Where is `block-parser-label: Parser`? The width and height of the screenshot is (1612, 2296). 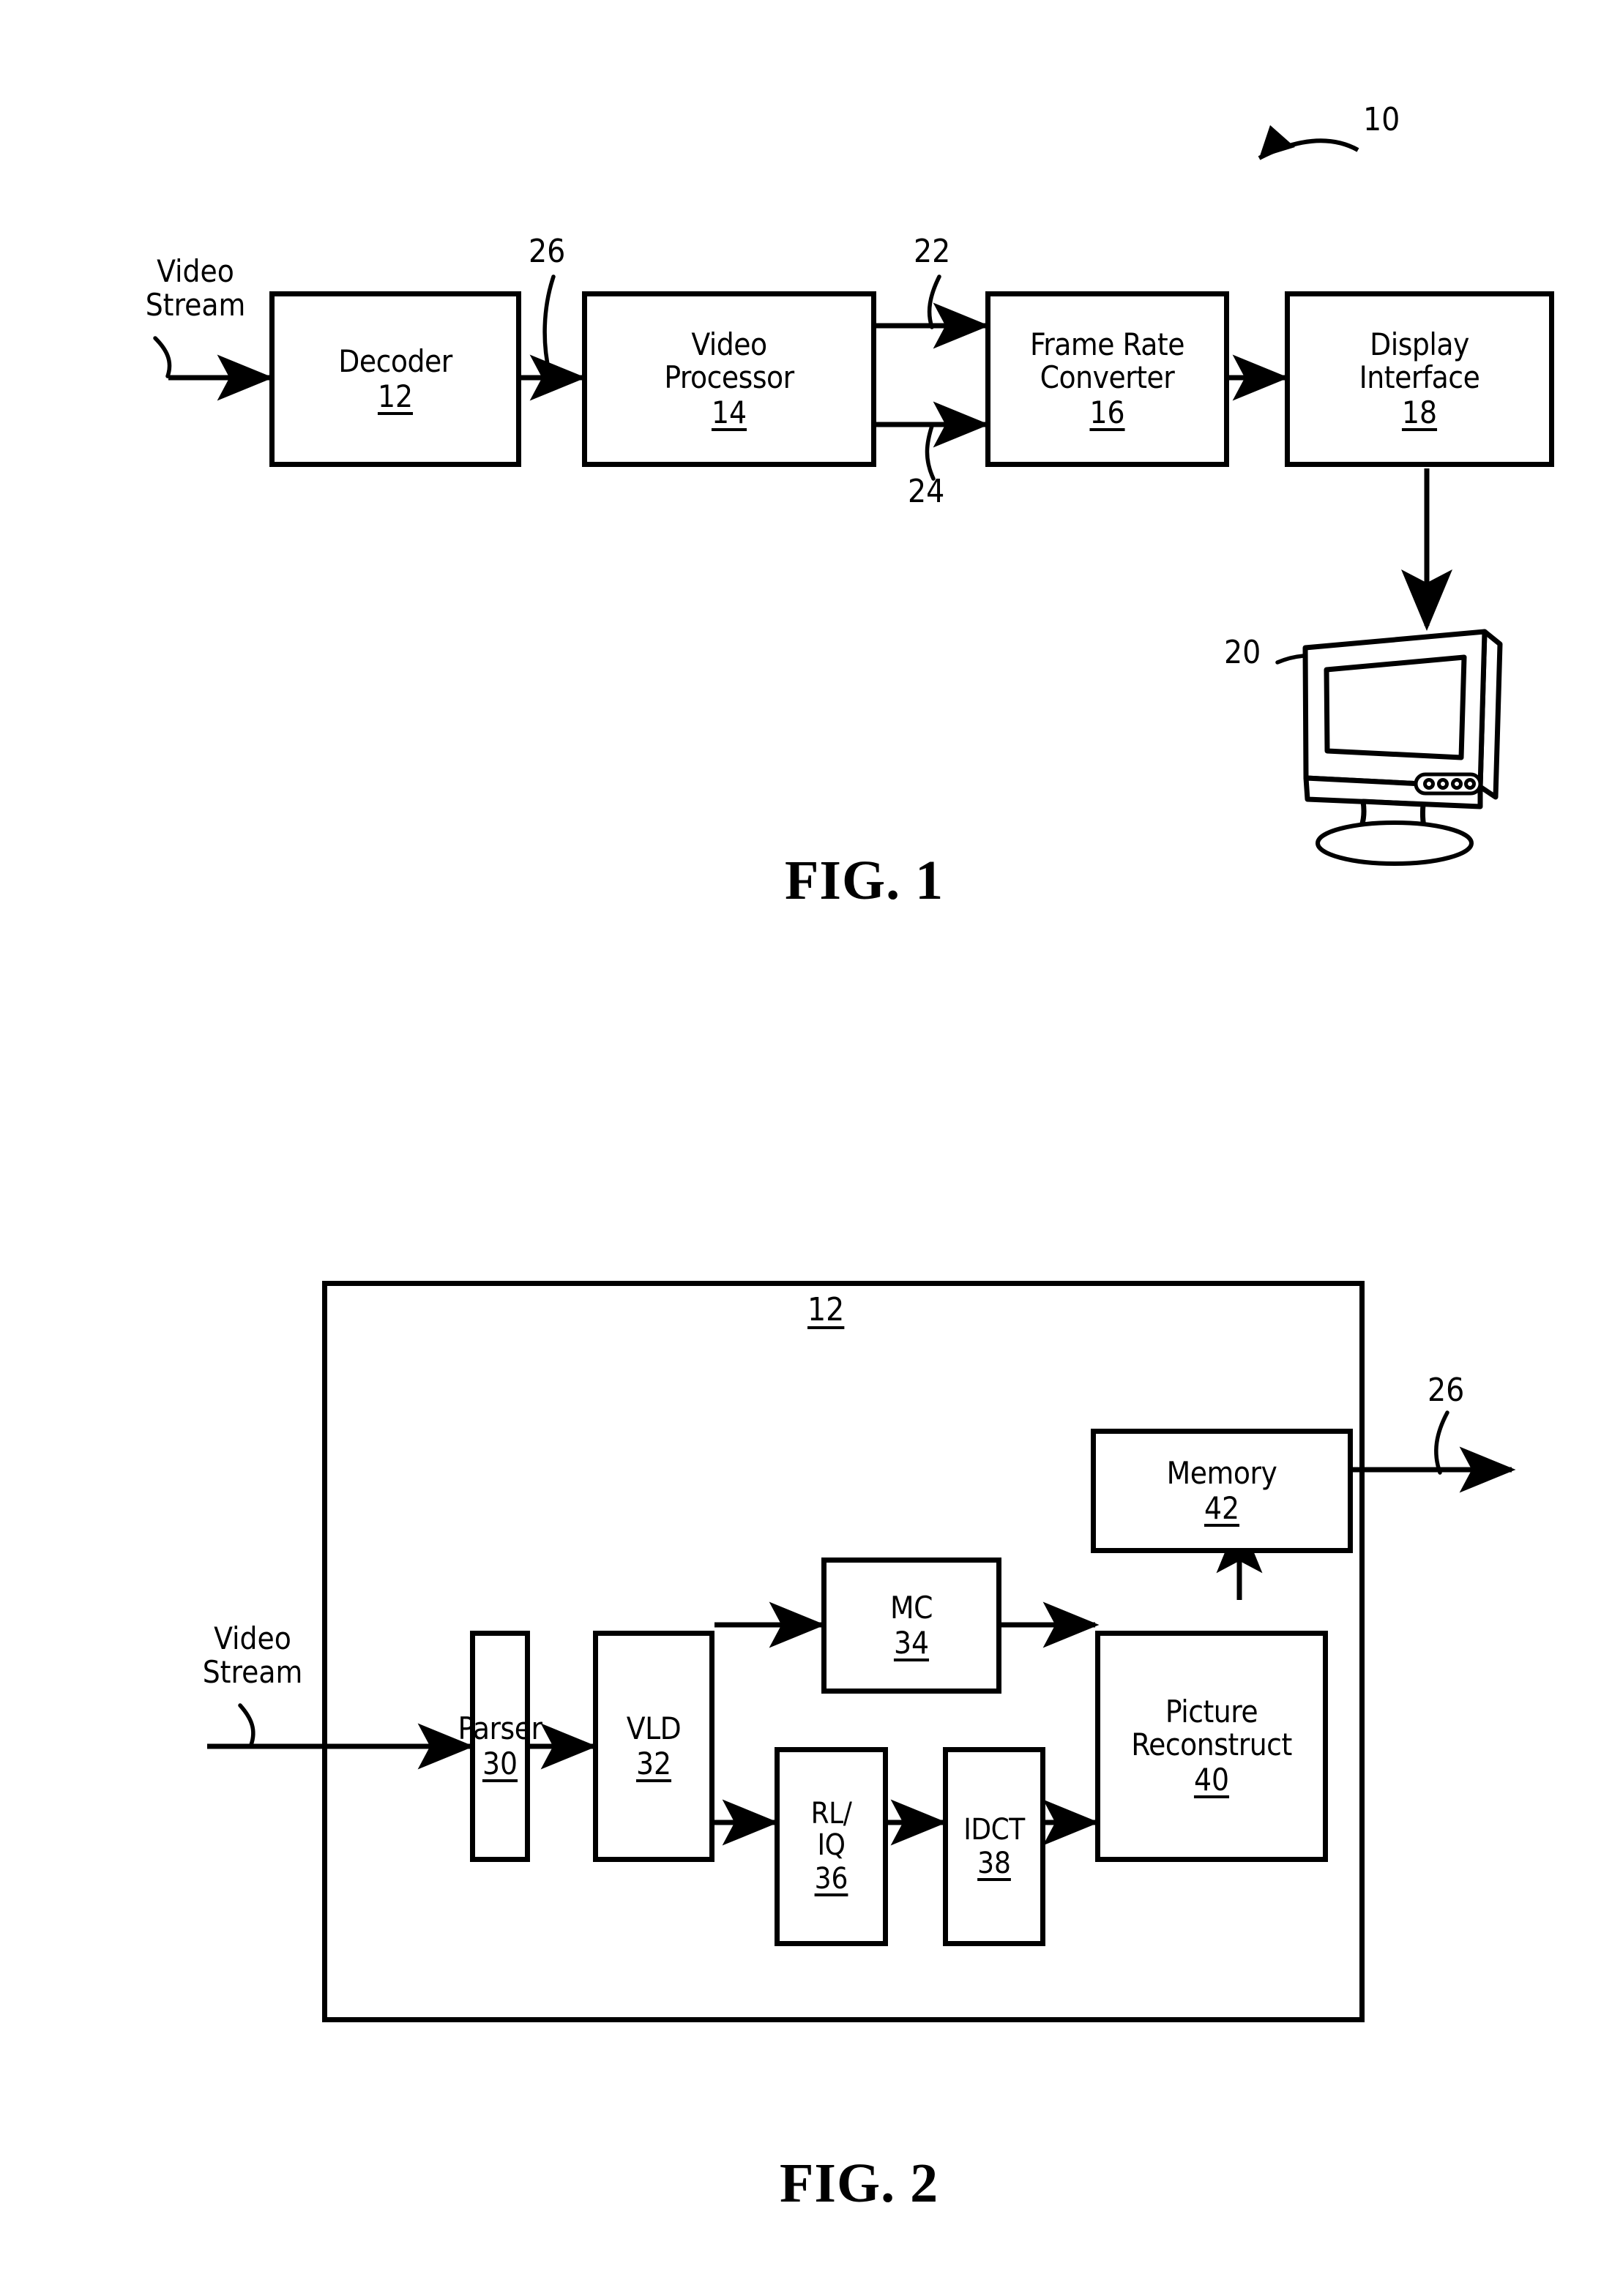
block-parser-label: Parser is located at coordinates (500, 1728).